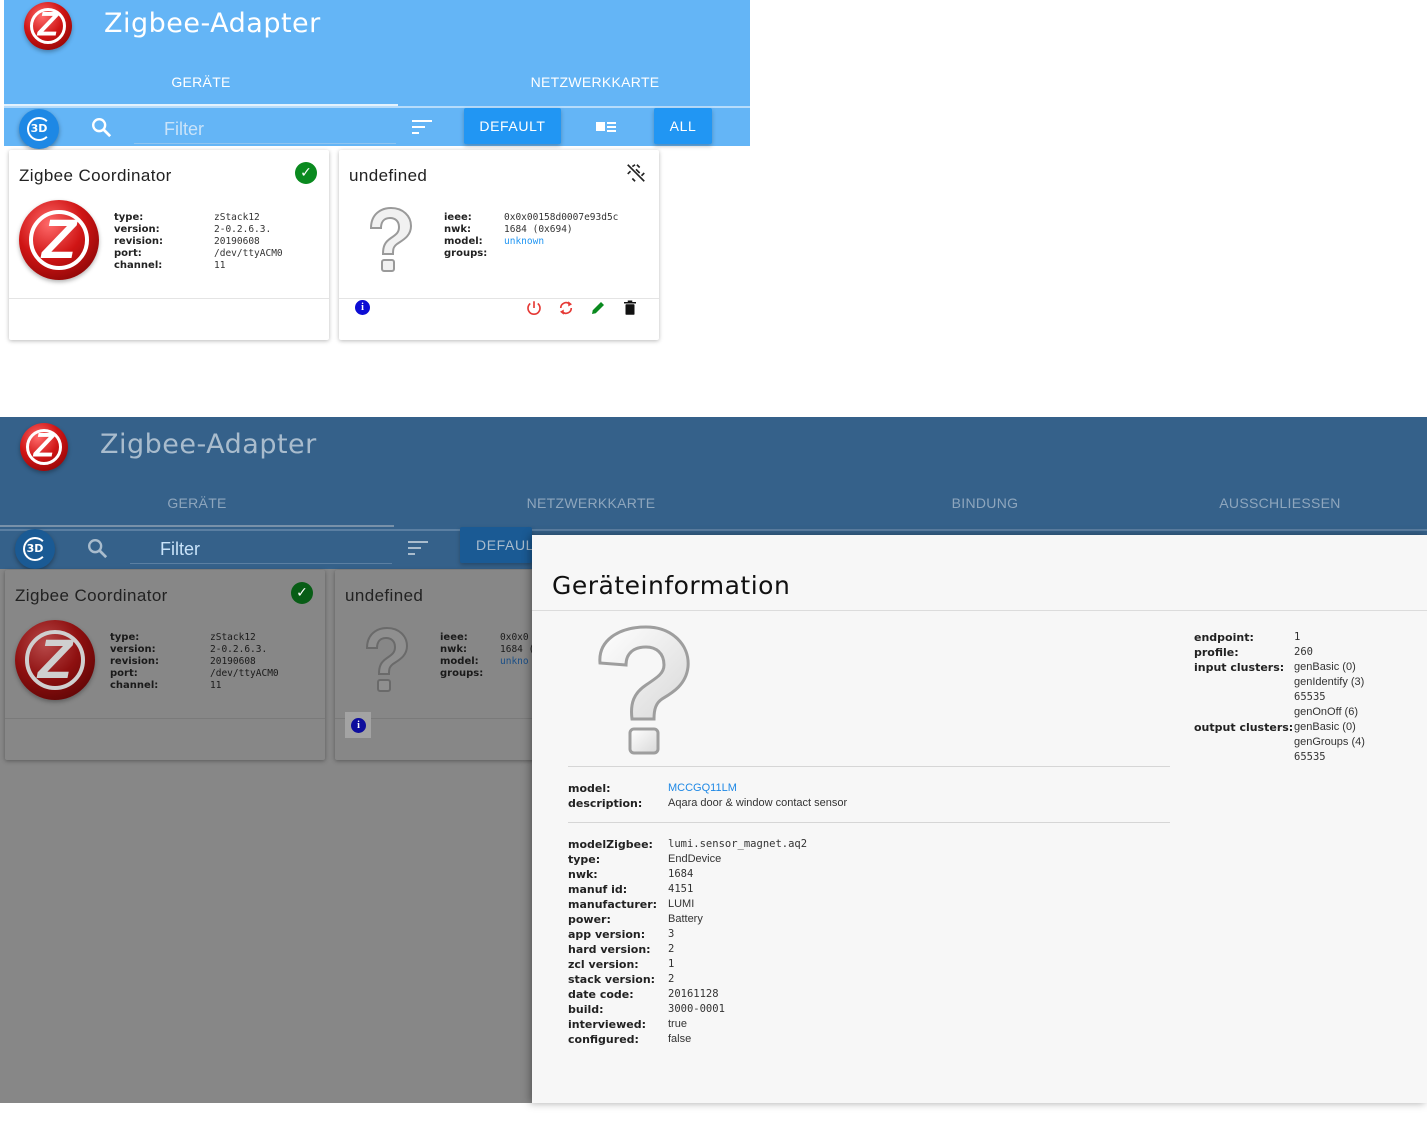 This screenshot has width=1427, height=1132. What do you see at coordinates (454, 637) in the screenshot?
I see `prop-key: ieee:` at bounding box center [454, 637].